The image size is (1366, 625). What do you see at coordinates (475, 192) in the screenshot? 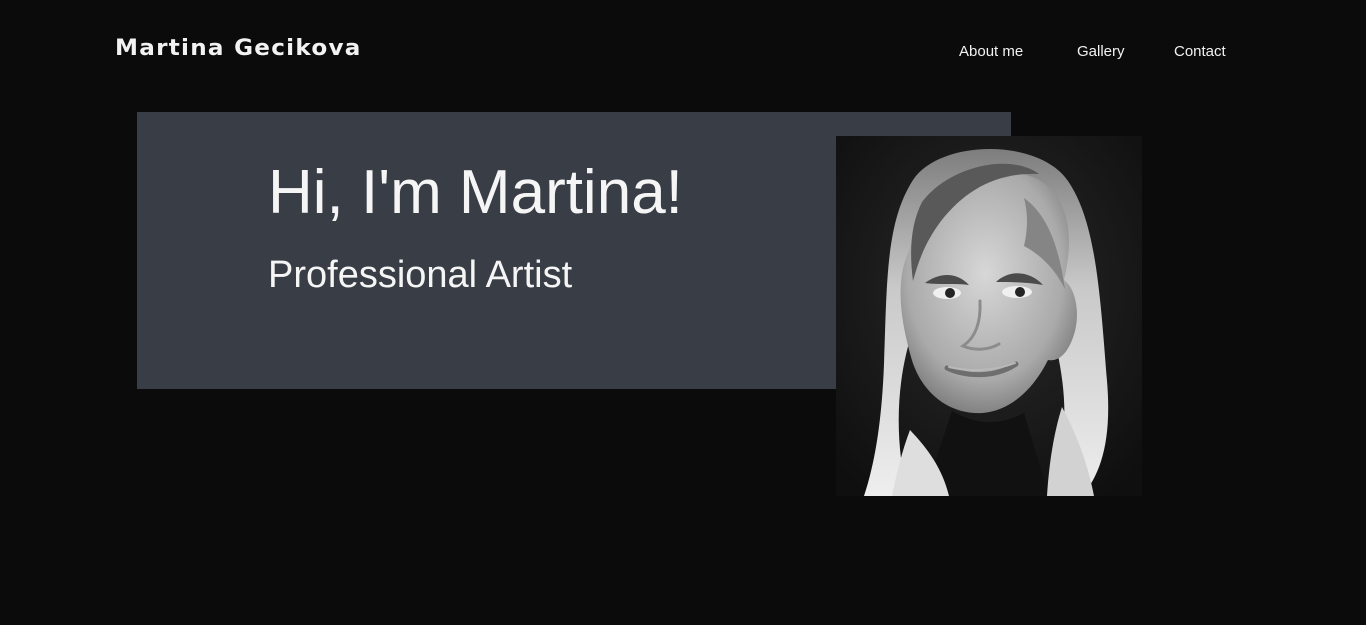
I see `hero-title: Hi, I'm Martina!` at bounding box center [475, 192].